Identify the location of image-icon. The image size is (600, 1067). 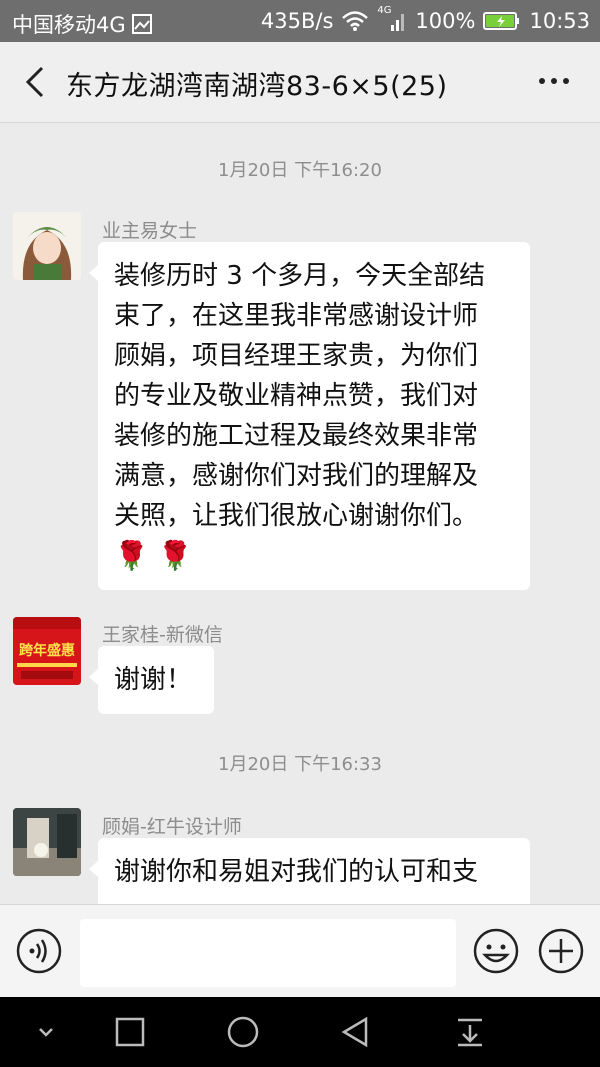
(141, 24).